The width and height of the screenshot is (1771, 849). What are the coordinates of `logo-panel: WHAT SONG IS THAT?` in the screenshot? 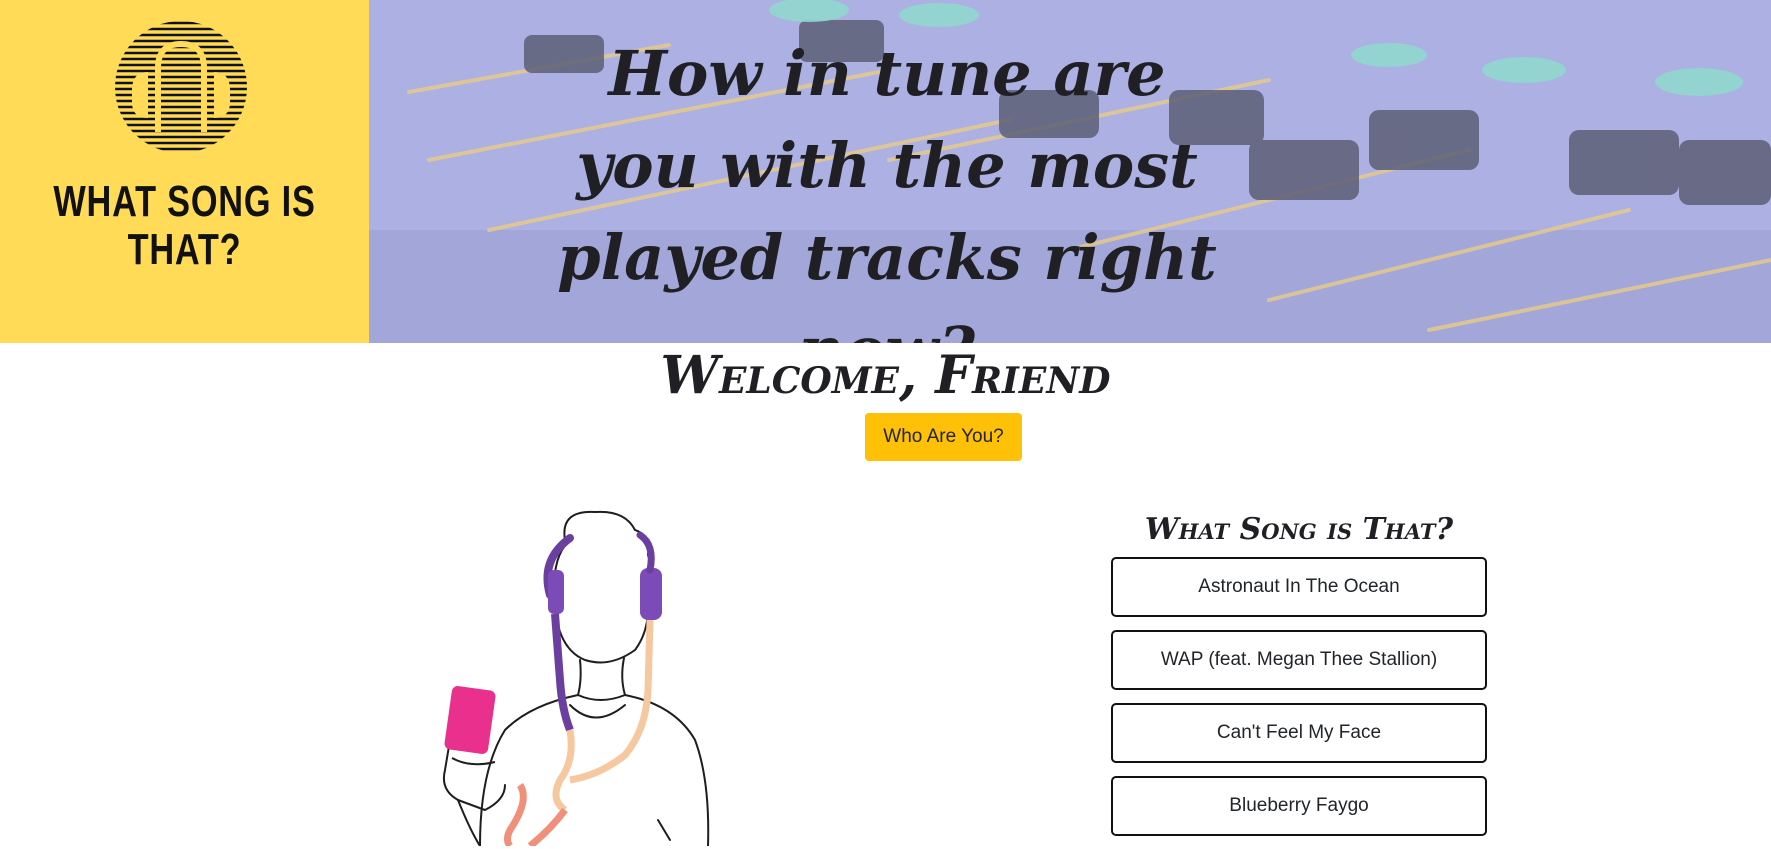 It's located at (184, 171).